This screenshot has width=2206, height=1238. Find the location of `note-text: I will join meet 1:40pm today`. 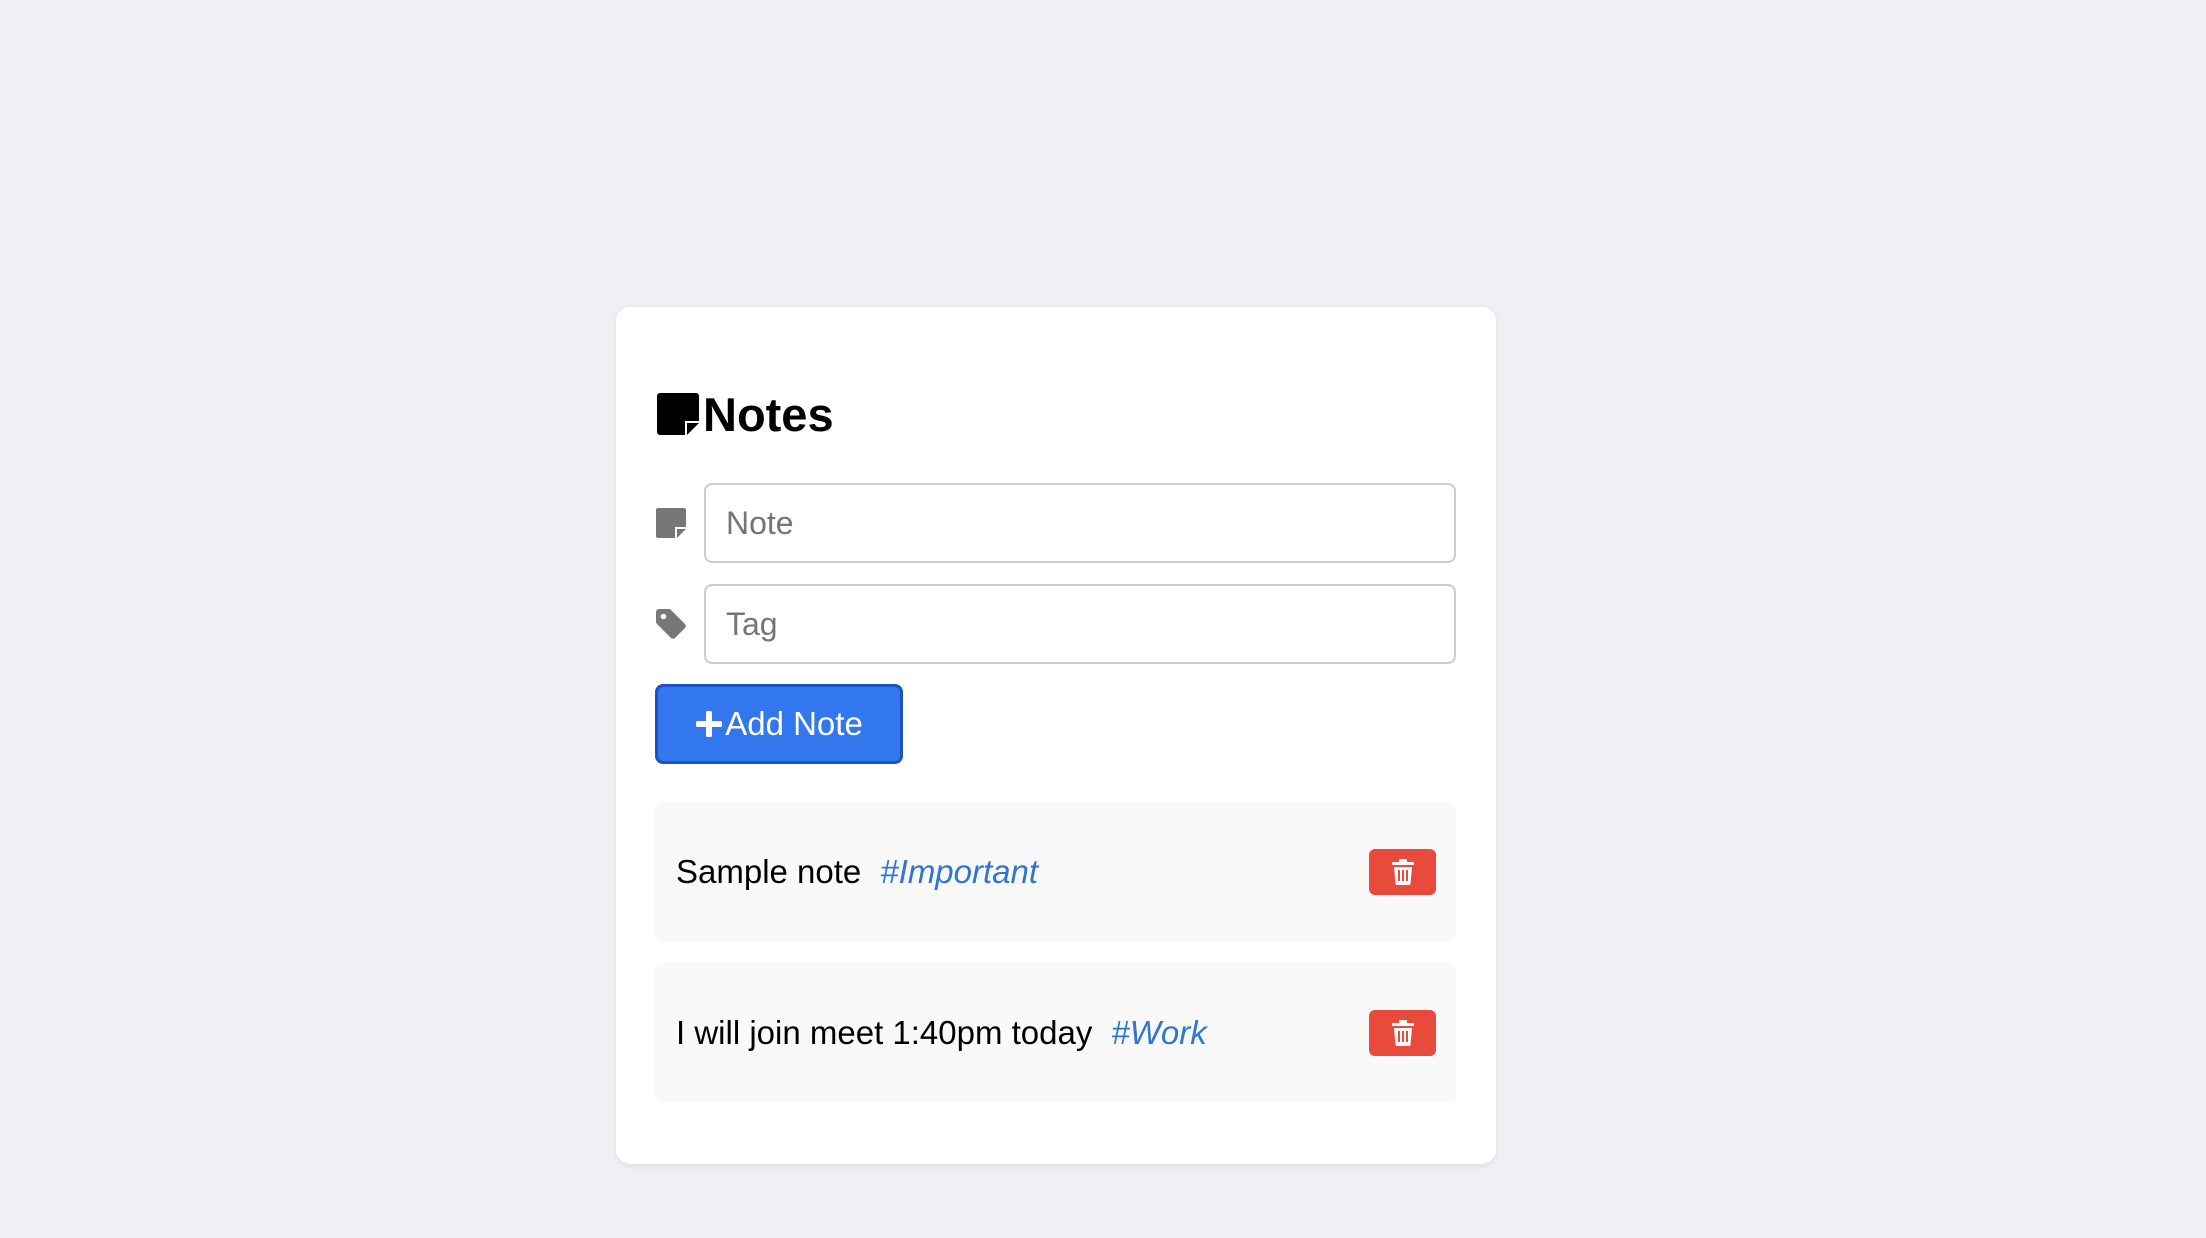

note-text: I will join meet 1:40pm today is located at coordinates (884, 1032).